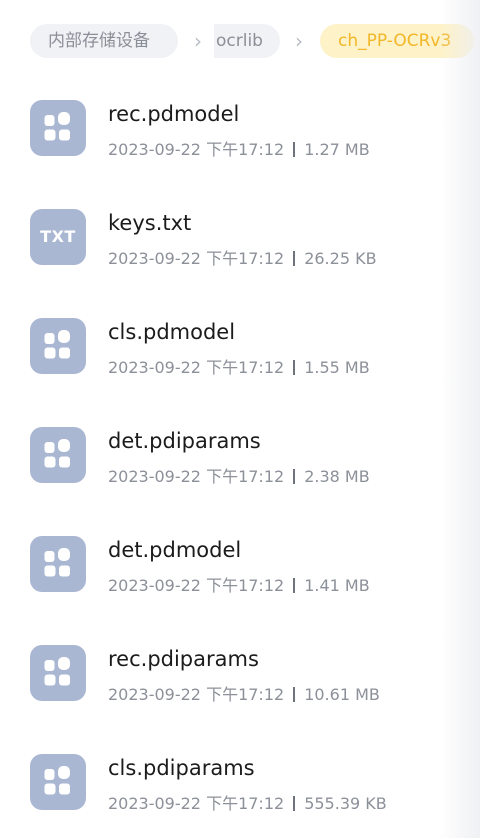  I want to click on file-meta: 2023-09-22 下午17:12 2.38 MB, so click(239, 475).